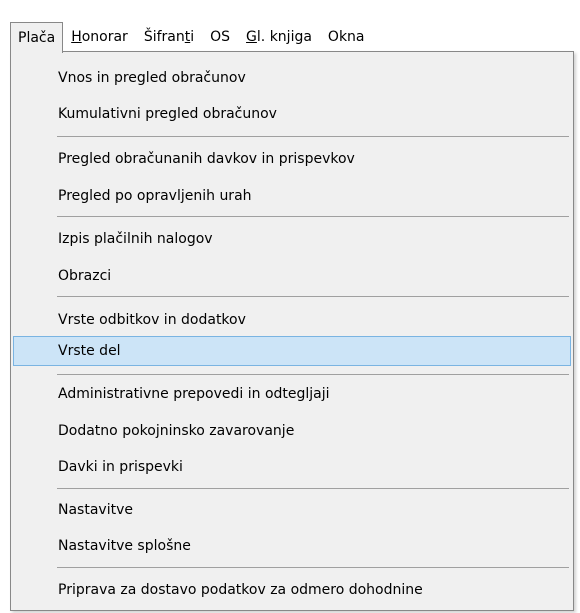 This screenshot has height=613, width=580. I want to click on menu-honorar: Honorar, so click(99, 37).